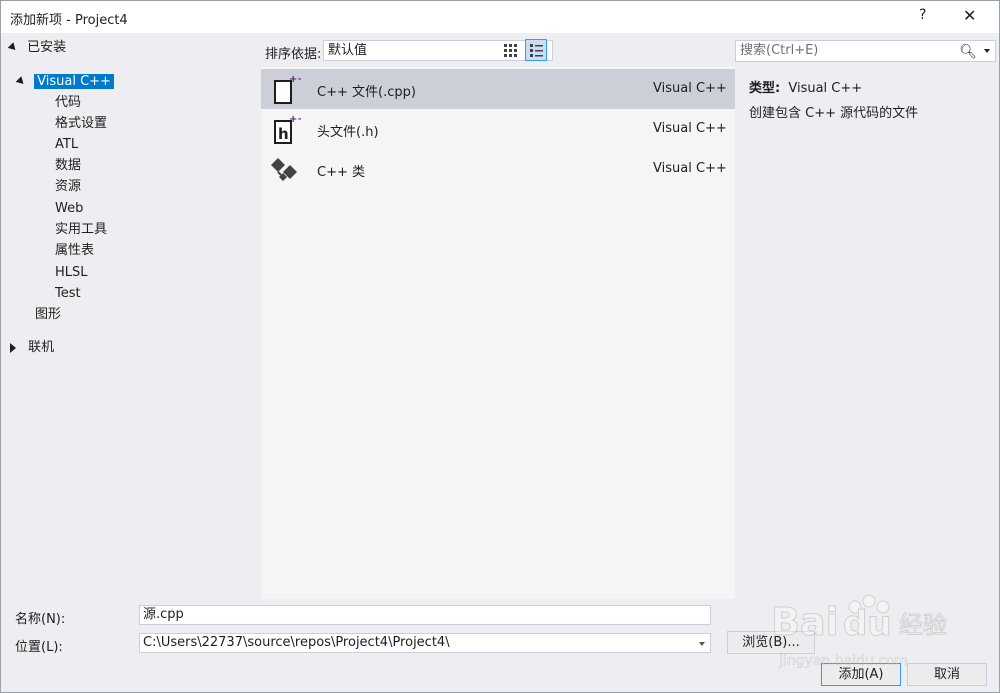  I want to click on window-title: 添加新项 - Project4, so click(69, 20).